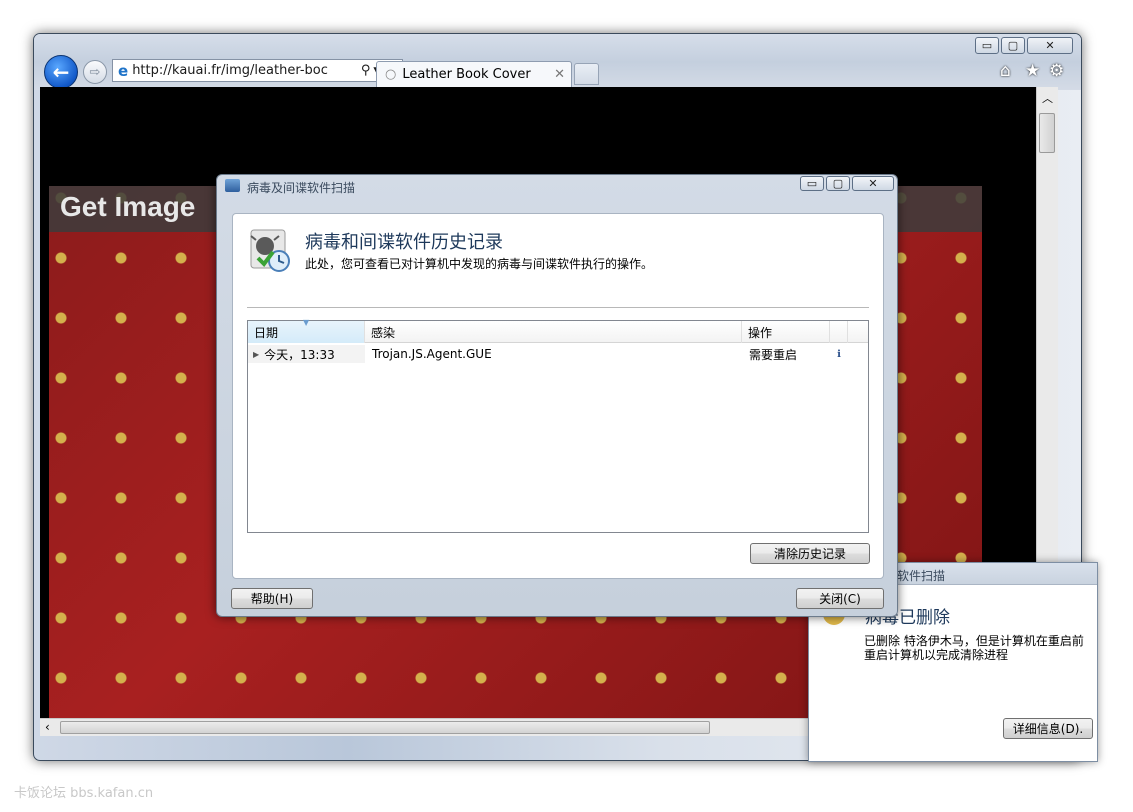 The image size is (1133, 812). Describe the element at coordinates (559, 74) in the screenshot. I see `tab-close-icon: ✕` at that location.